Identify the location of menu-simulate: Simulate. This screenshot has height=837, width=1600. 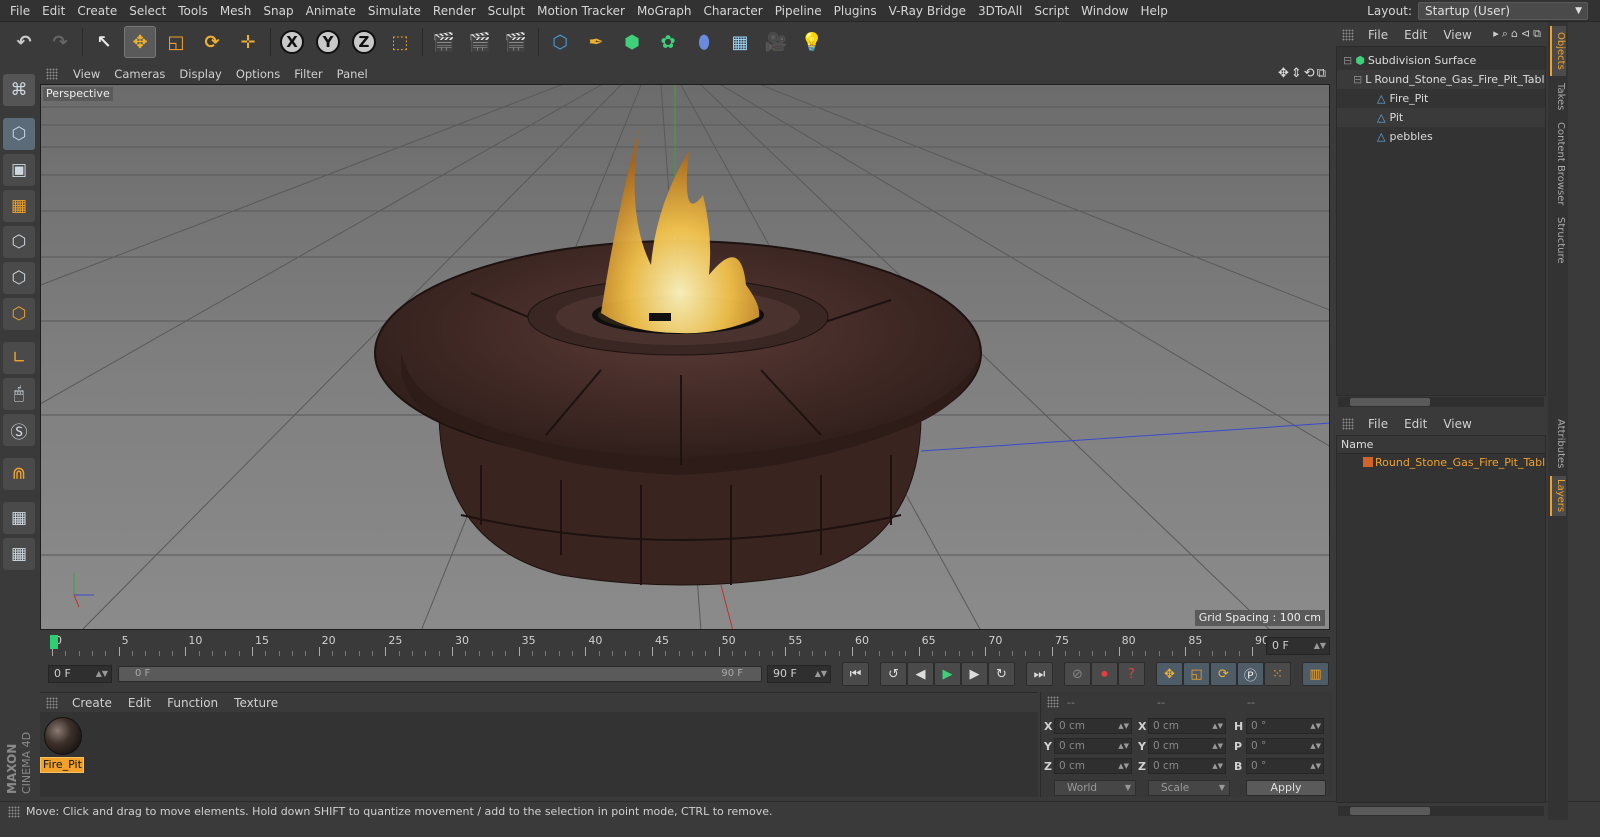
(394, 11).